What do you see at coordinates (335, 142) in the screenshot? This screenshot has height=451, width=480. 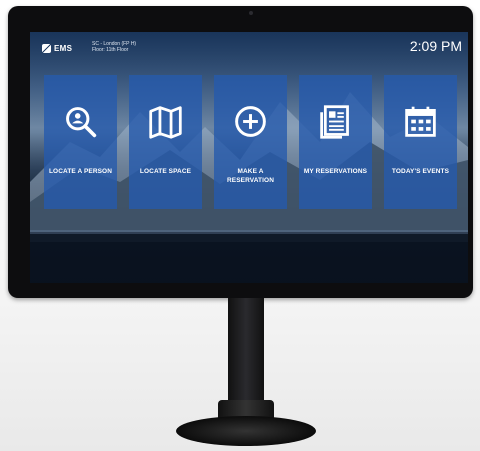 I see `tile-my-reservations: MY RESERVATIONS` at bounding box center [335, 142].